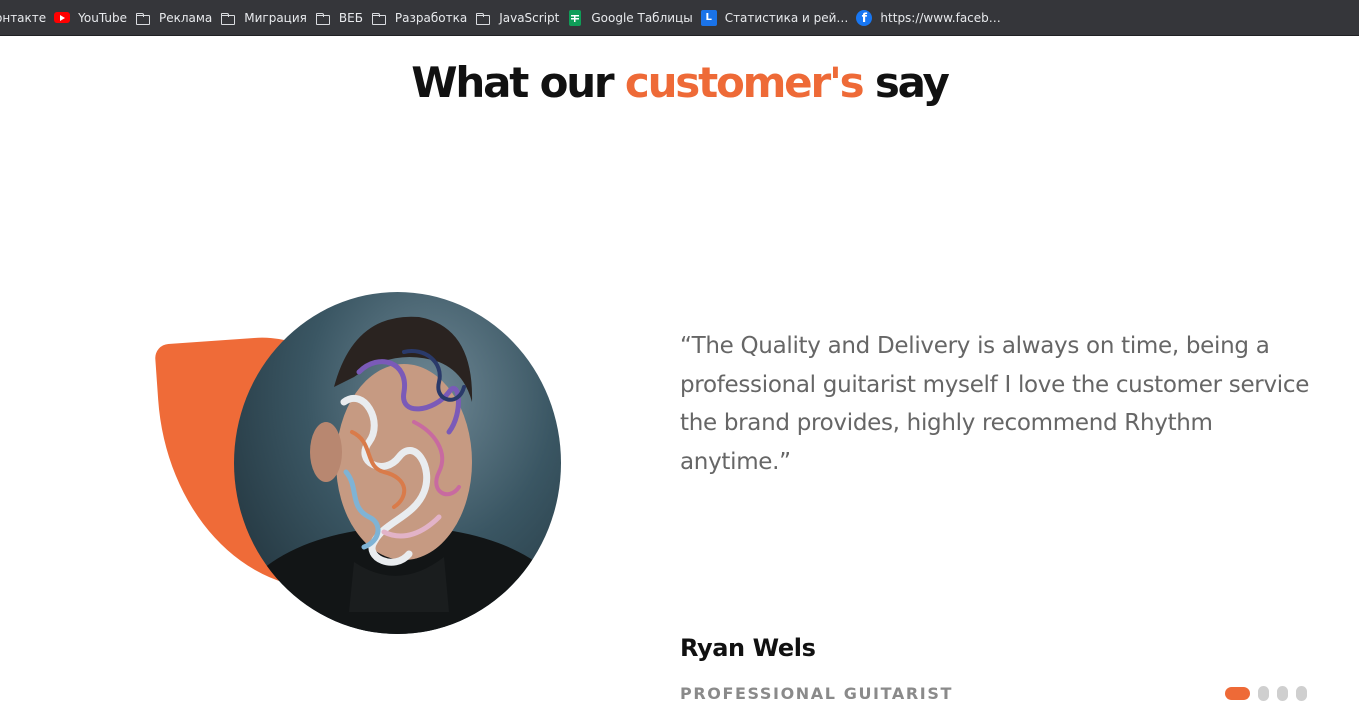 The height and width of the screenshot is (721, 1359). What do you see at coordinates (350, 17) in the screenshot?
I see `bookmark-label: ВЕБ` at bounding box center [350, 17].